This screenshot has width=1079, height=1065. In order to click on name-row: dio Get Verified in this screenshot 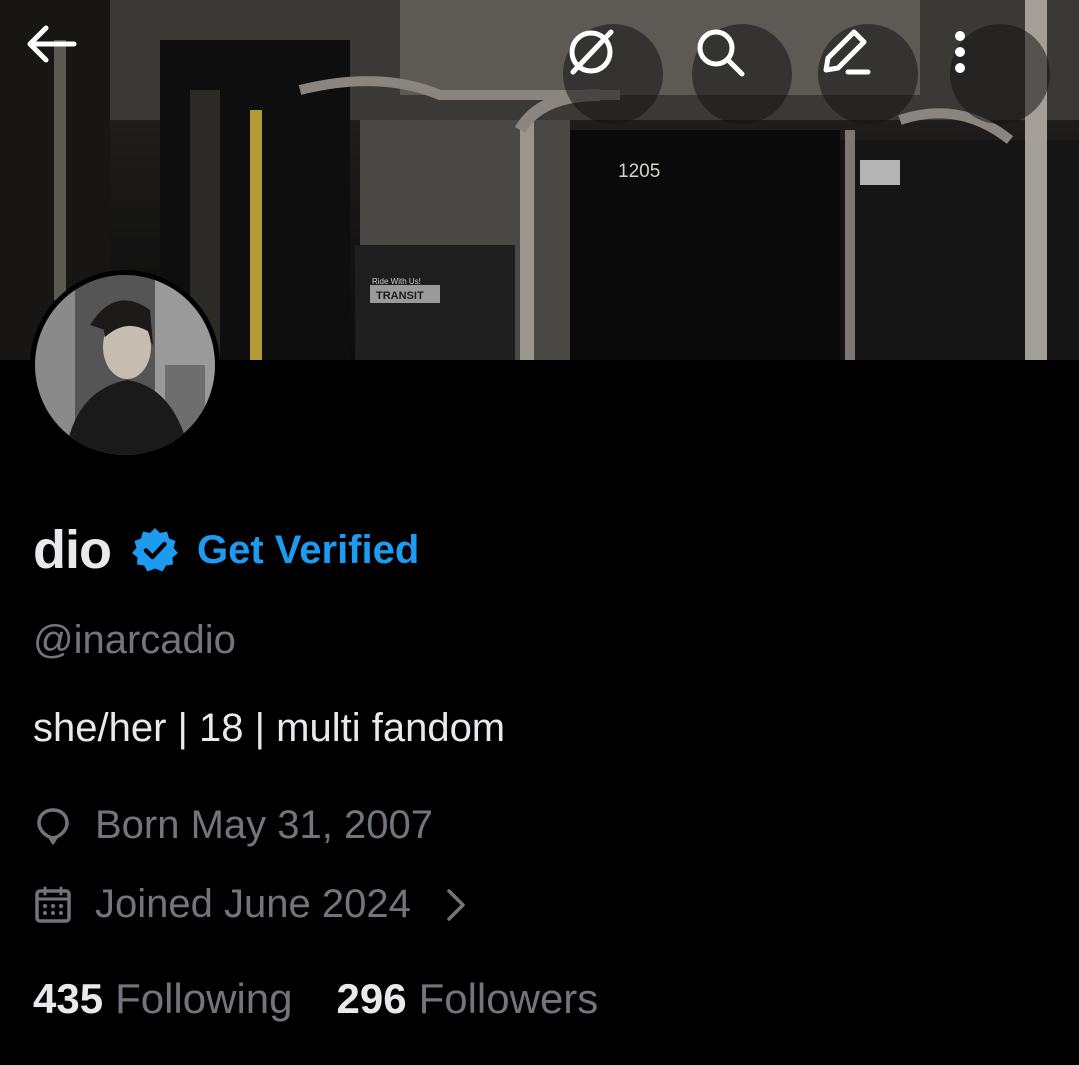, I will do `click(226, 550)`.